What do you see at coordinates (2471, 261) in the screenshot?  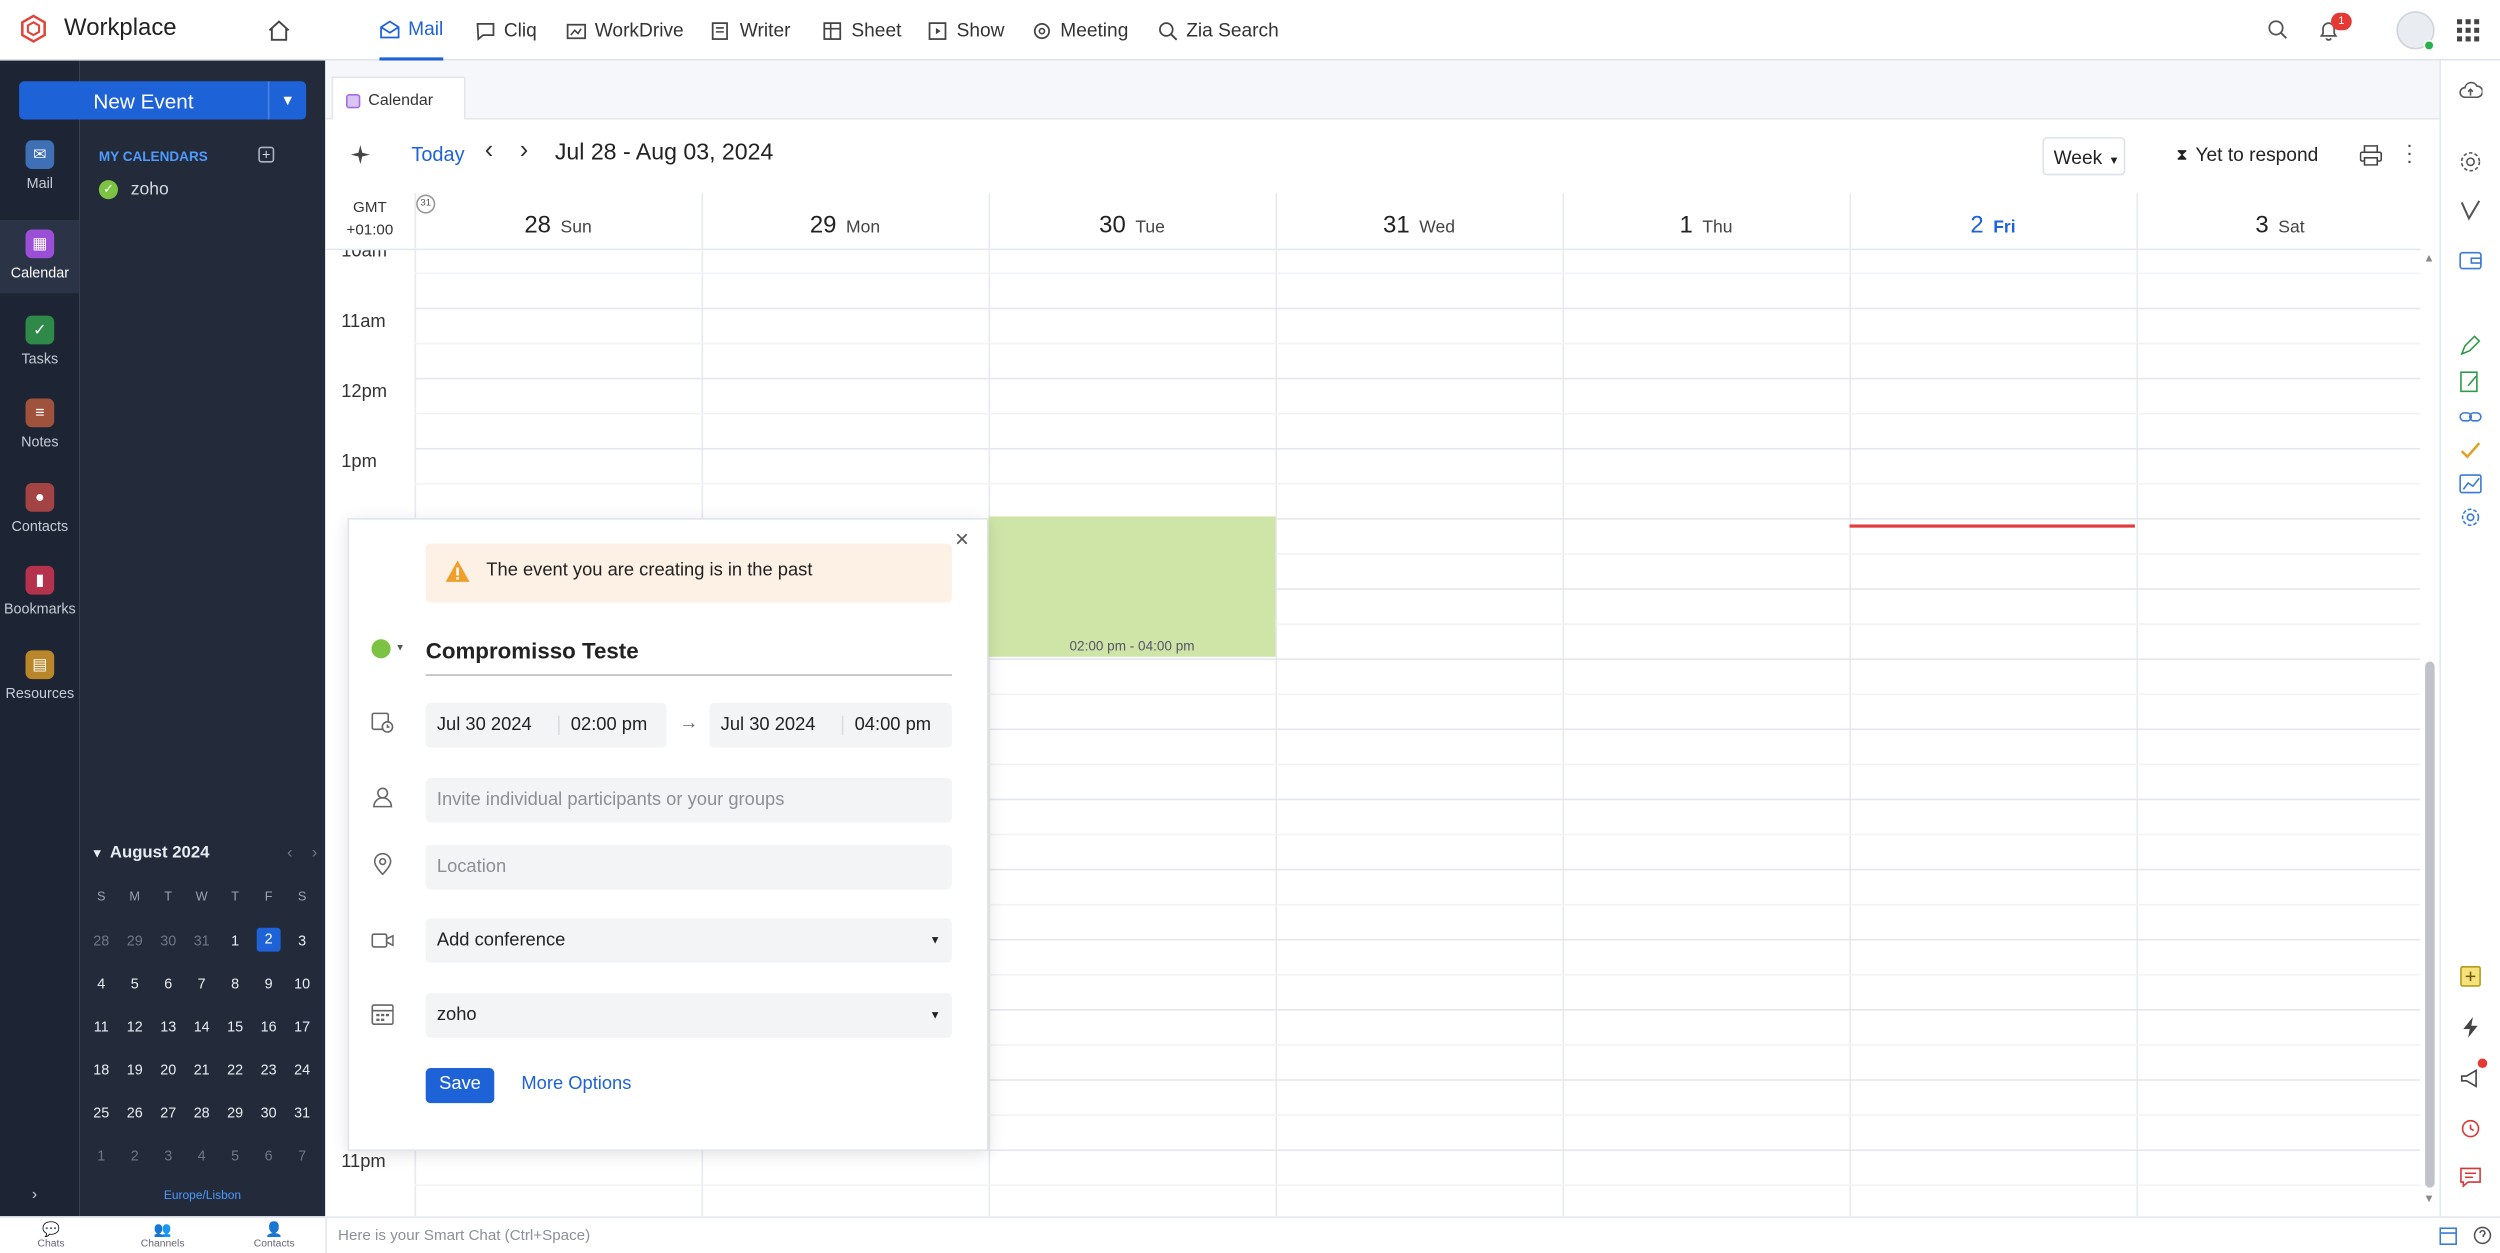 I see `wallet-icon` at bounding box center [2471, 261].